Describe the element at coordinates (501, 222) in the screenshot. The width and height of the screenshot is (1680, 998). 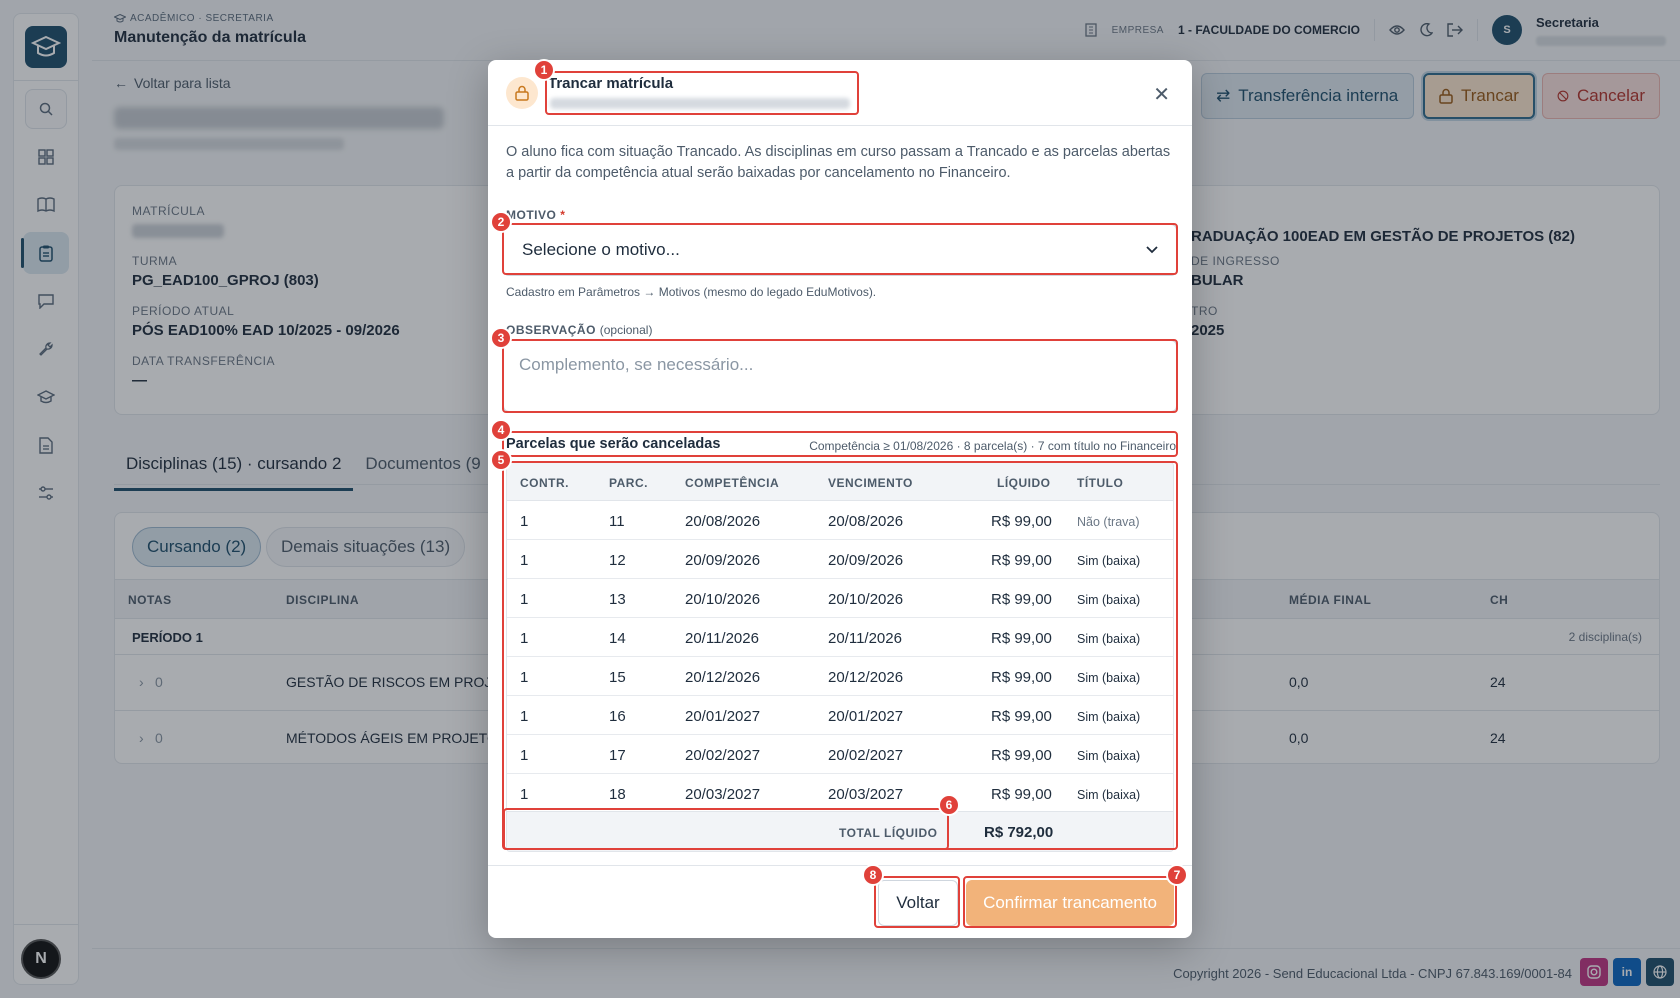
I see `annotation-badge: 2` at that location.